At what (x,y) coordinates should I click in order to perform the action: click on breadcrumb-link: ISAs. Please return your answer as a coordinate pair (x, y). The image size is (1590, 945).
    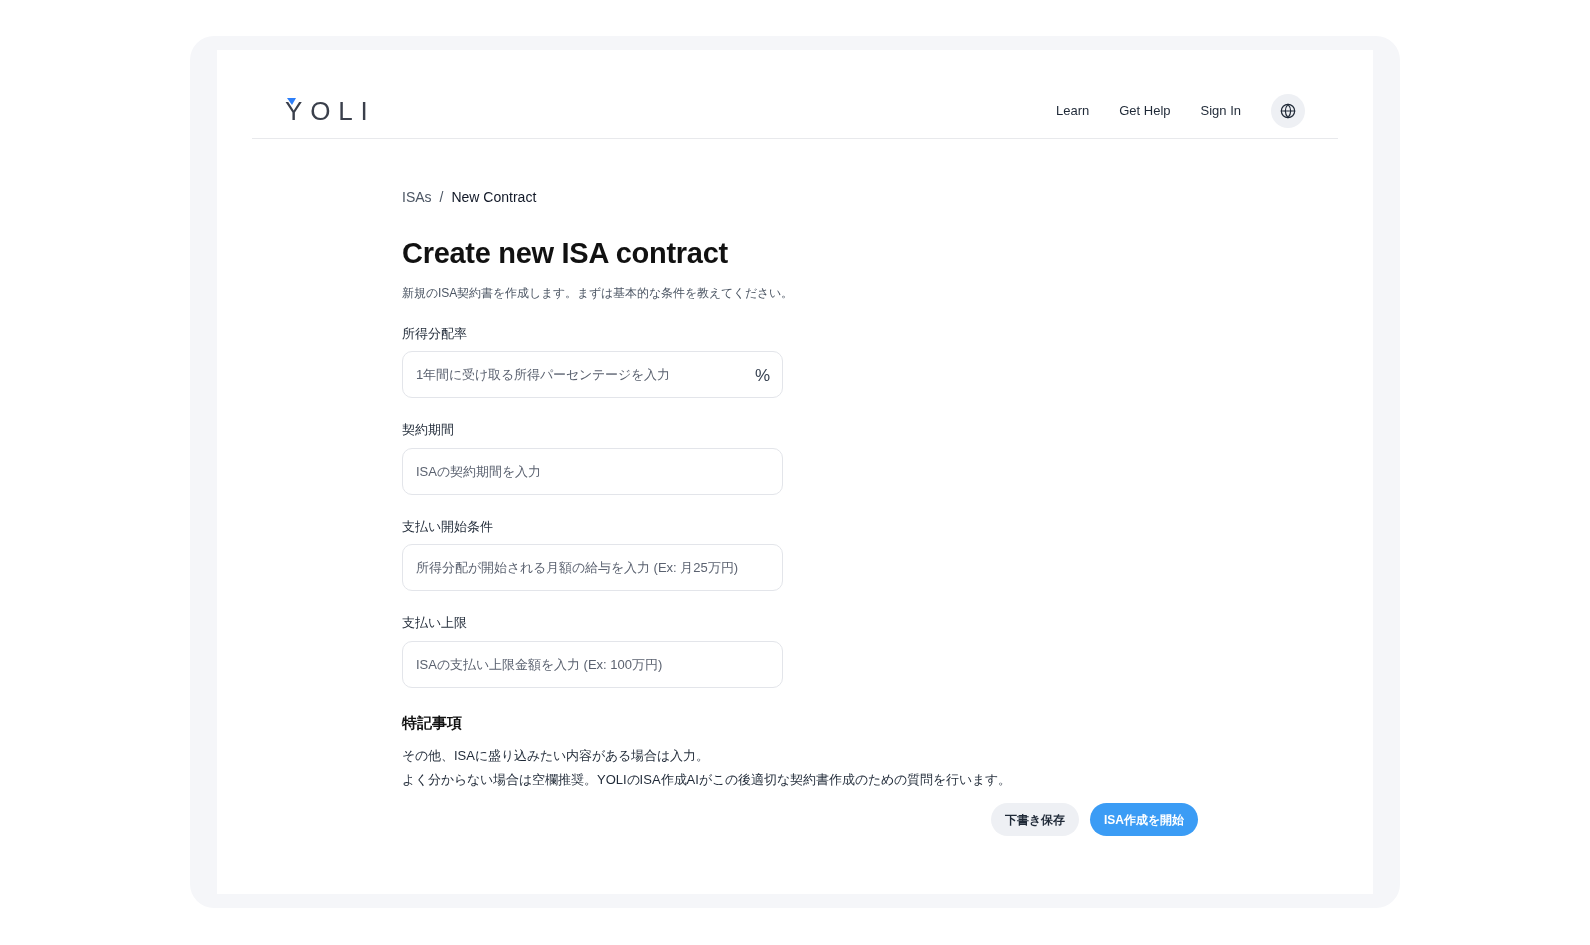
    Looking at the image, I should click on (417, 197).